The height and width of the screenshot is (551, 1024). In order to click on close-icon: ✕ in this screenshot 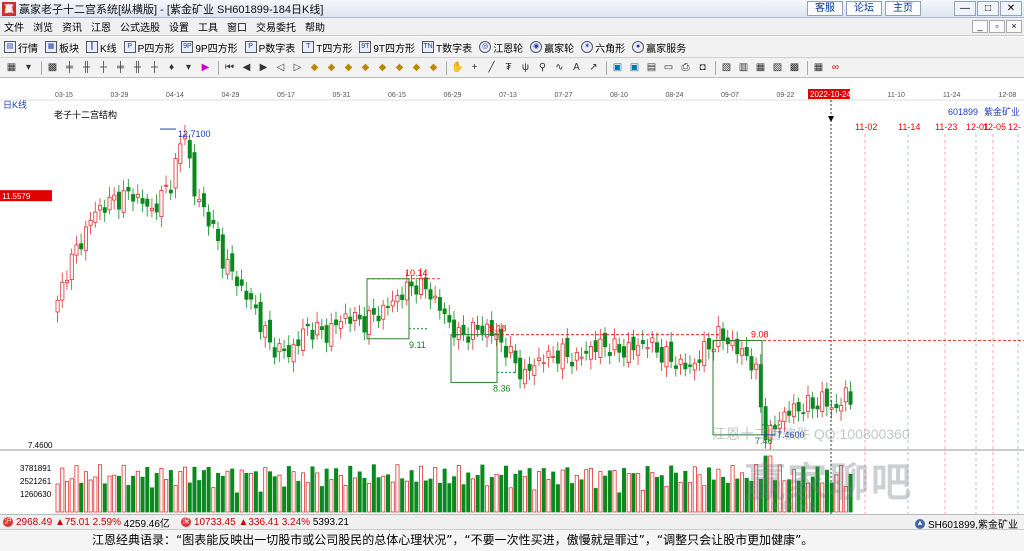, I will do `click(1011, 8)`.